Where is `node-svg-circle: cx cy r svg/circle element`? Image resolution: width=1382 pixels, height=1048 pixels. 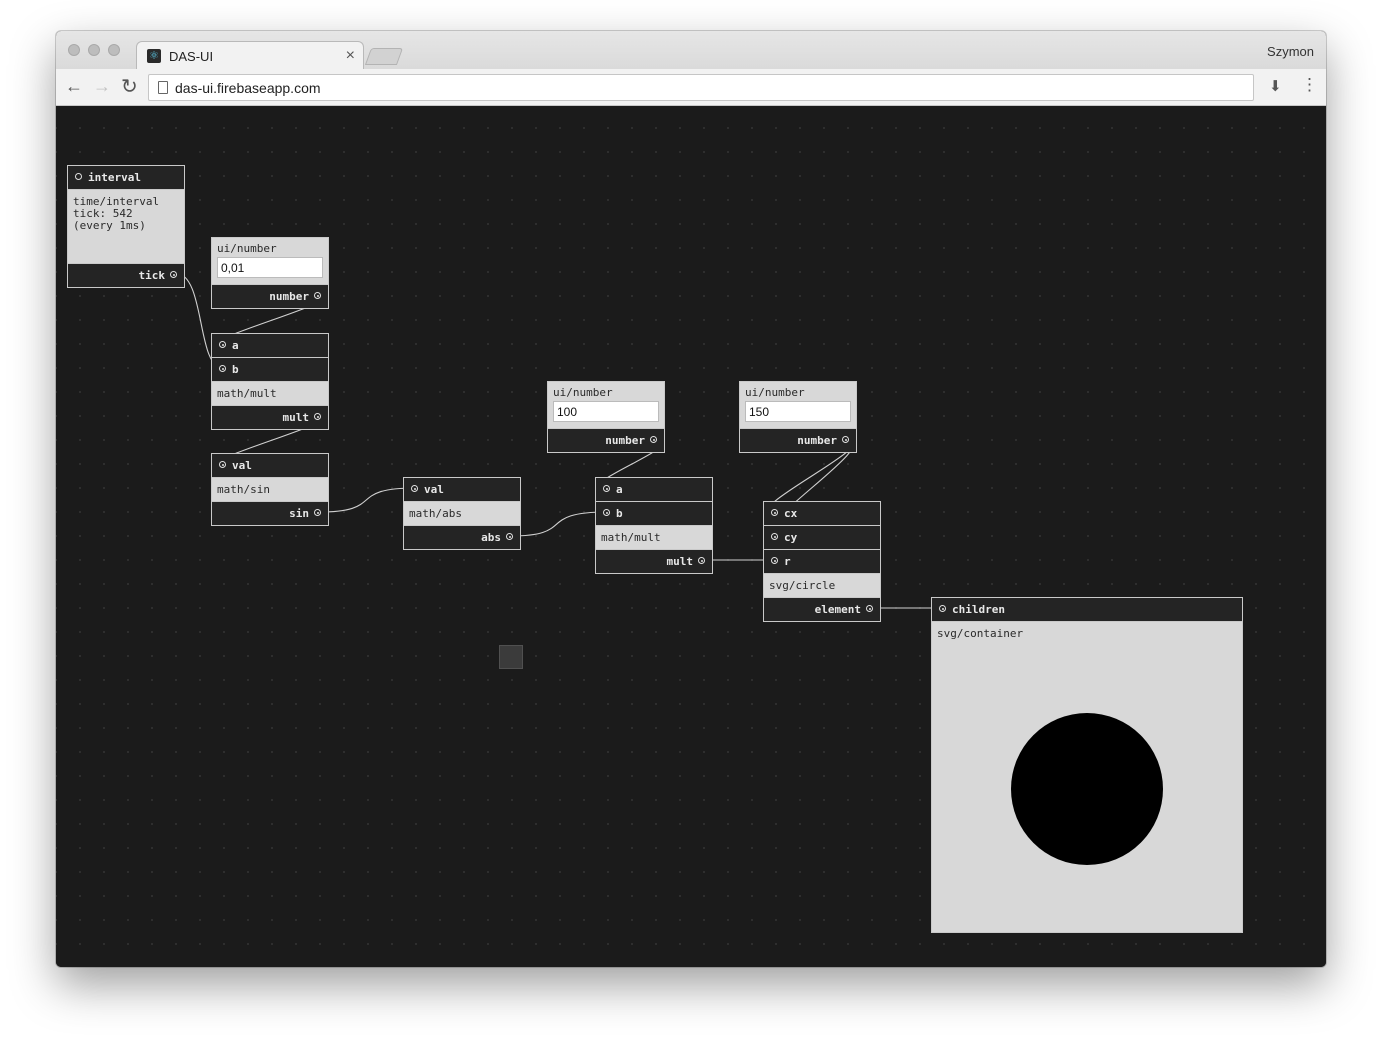
node-svg-circle: cx cy r svg/circle element is located at coordinates (822, 561).